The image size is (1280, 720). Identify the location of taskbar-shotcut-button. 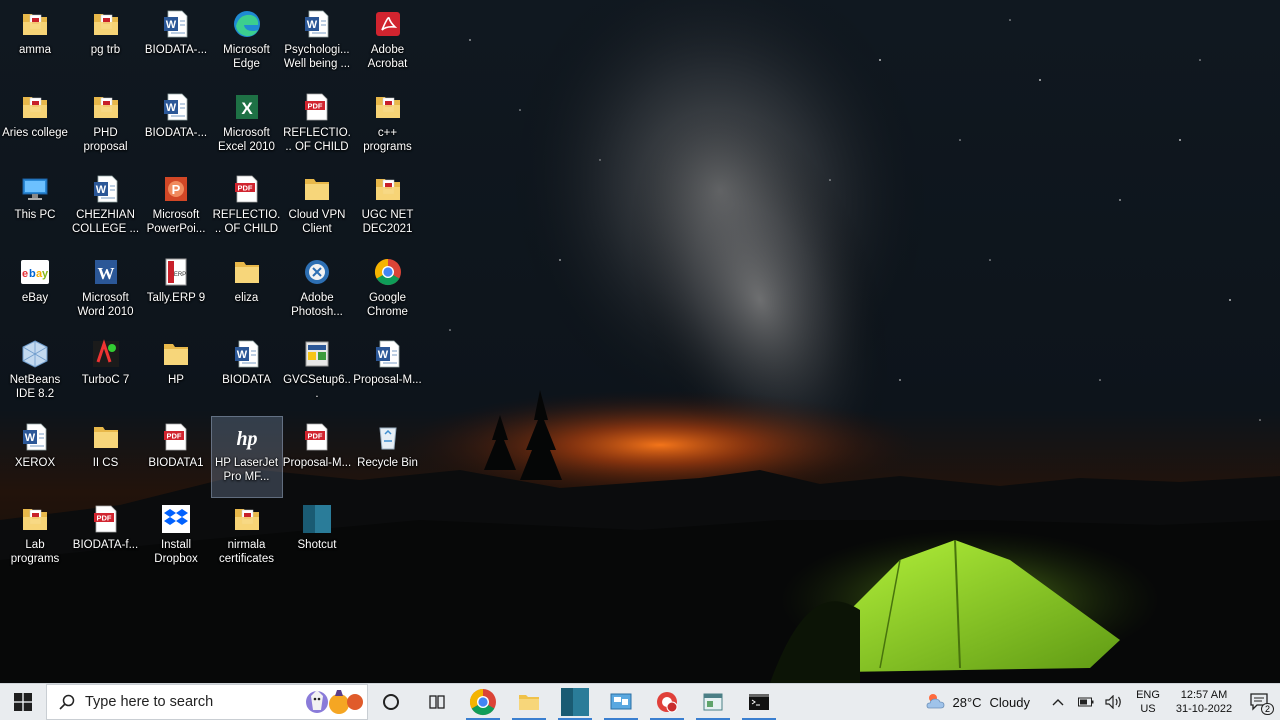
(575, 702).